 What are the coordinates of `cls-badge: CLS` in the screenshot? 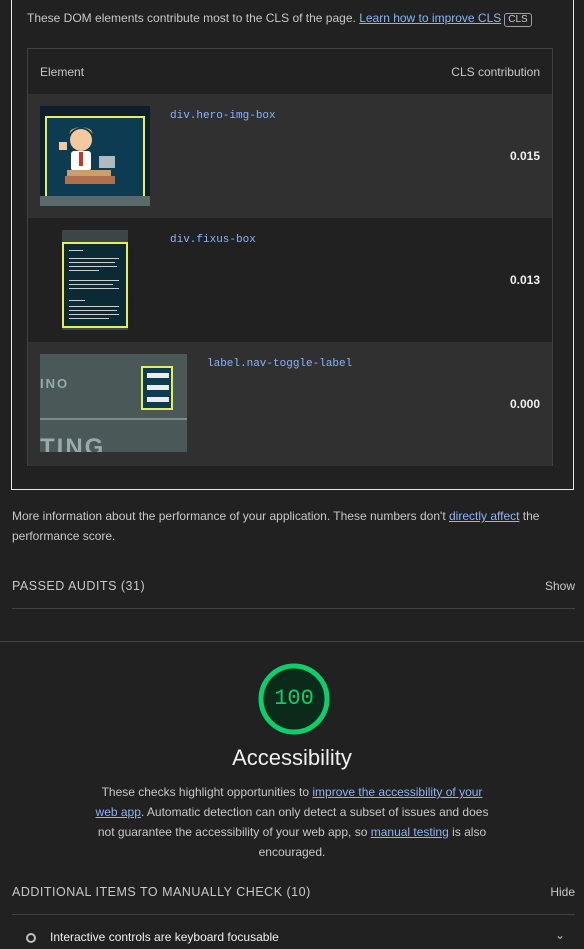 It's located at (518, 20).